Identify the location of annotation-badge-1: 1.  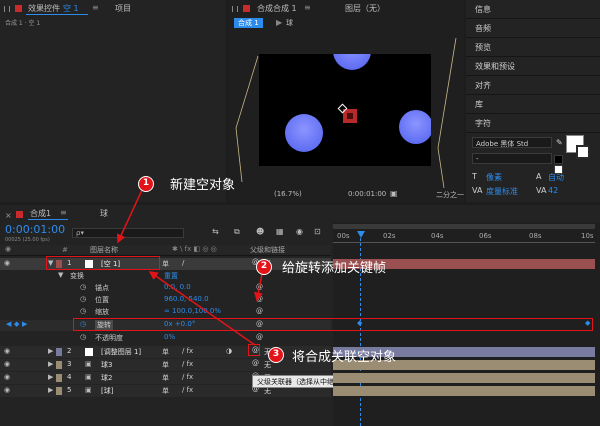
(146, 184).